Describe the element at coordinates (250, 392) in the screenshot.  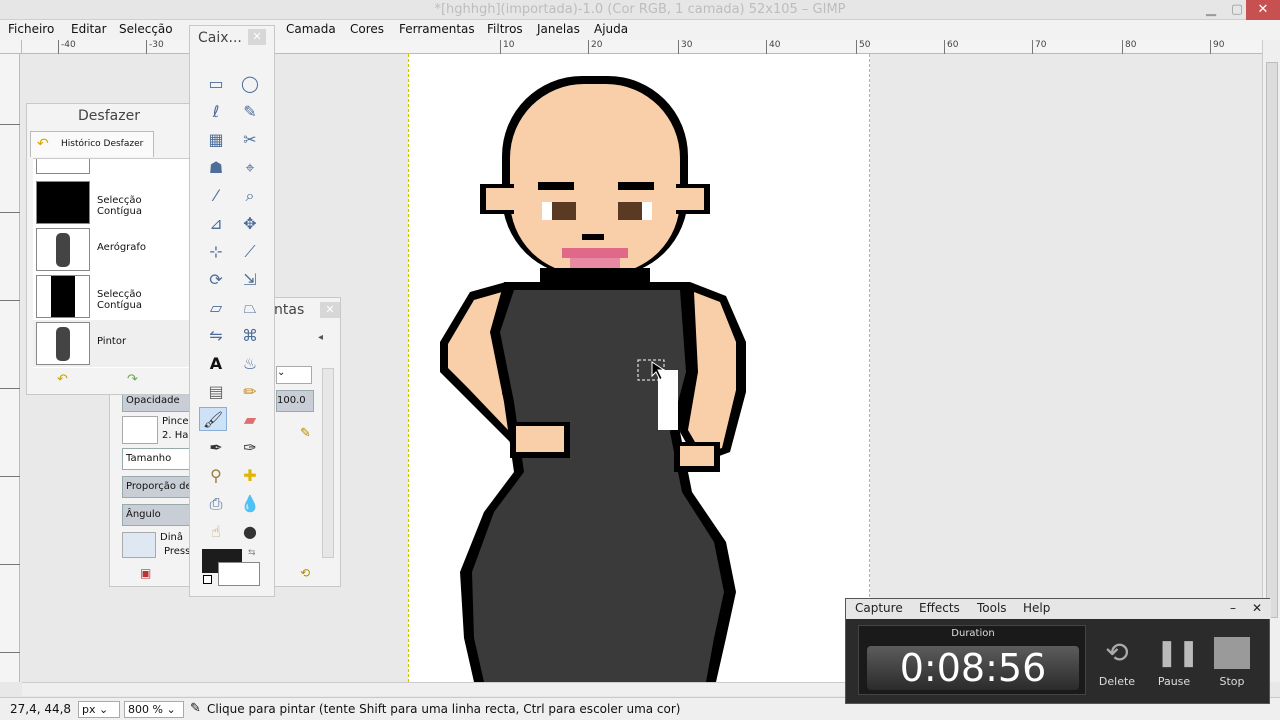
I see `pencil-icon: ✏` at that location.